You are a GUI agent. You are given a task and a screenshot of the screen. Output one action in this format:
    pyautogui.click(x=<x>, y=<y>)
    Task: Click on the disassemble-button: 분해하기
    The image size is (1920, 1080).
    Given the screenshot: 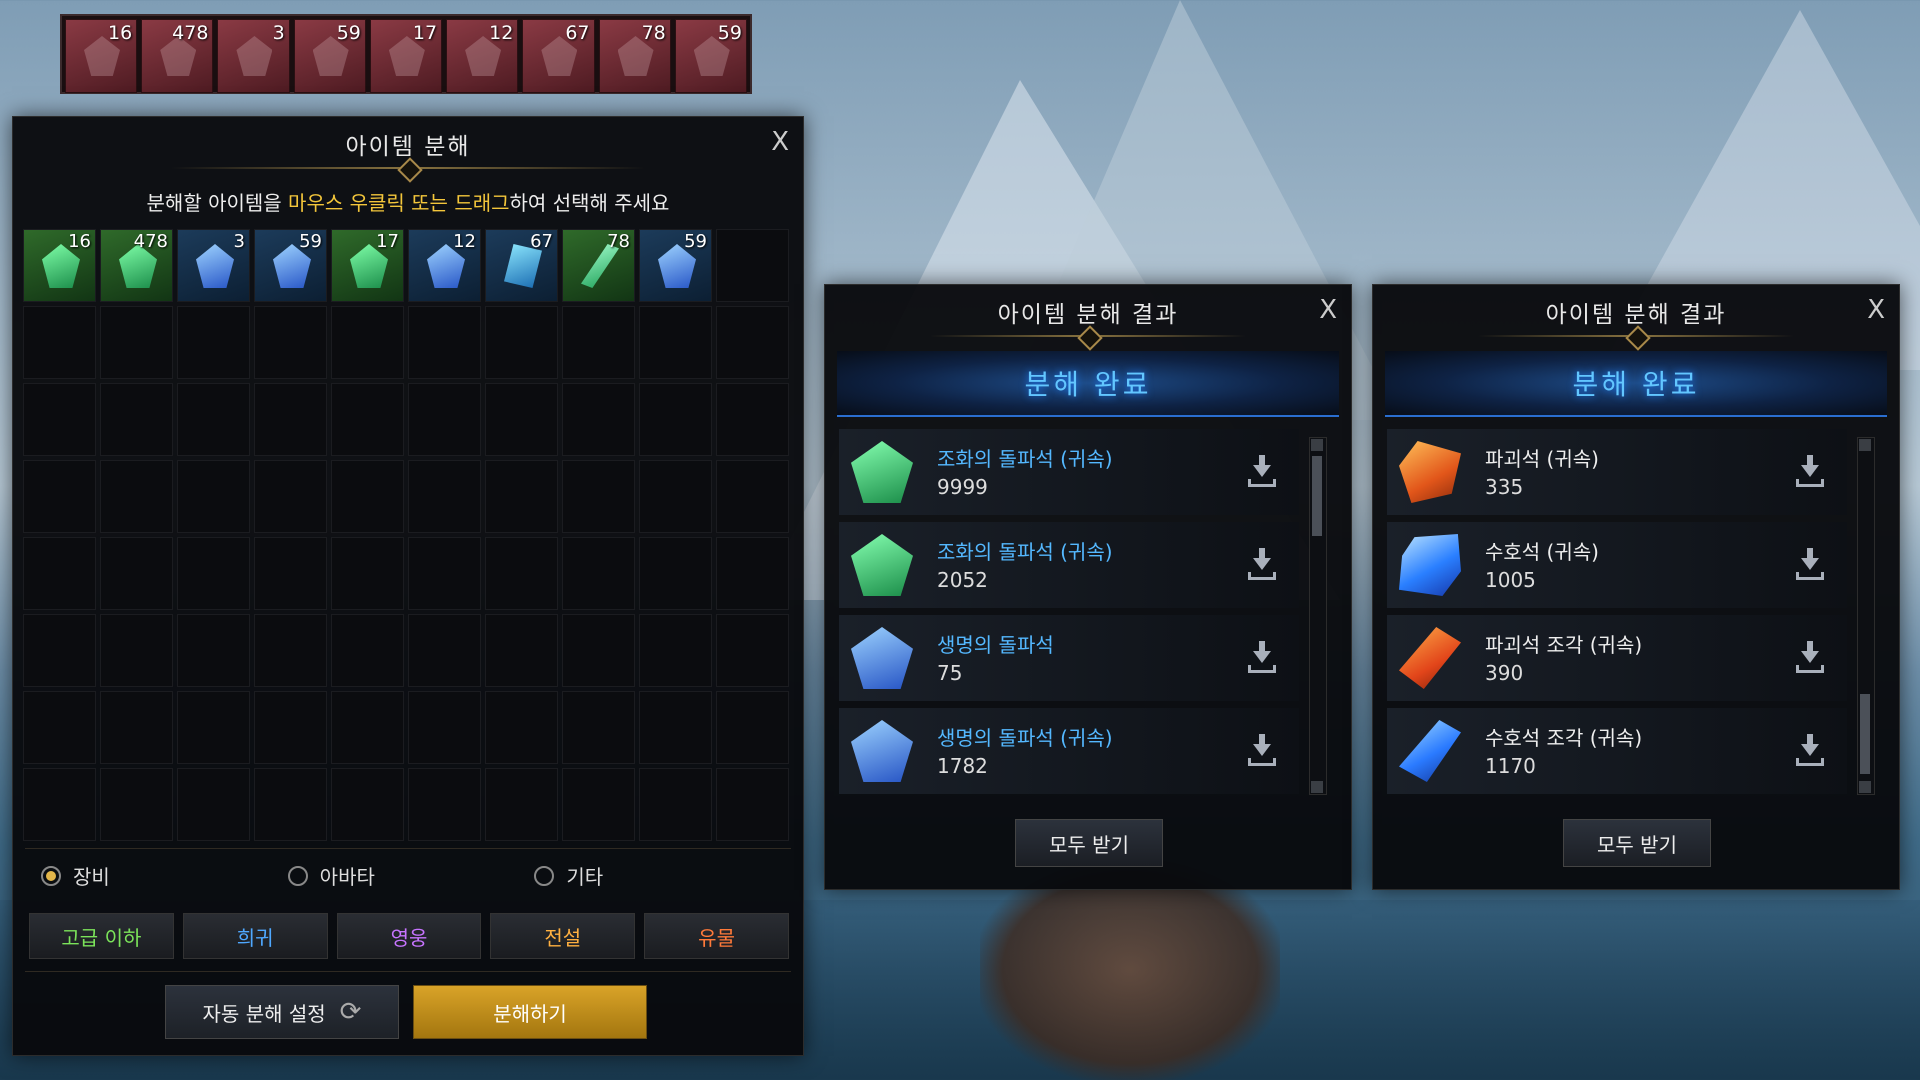 What is the action you would take?
    pyautogui.click(x=530, y=1012)
    